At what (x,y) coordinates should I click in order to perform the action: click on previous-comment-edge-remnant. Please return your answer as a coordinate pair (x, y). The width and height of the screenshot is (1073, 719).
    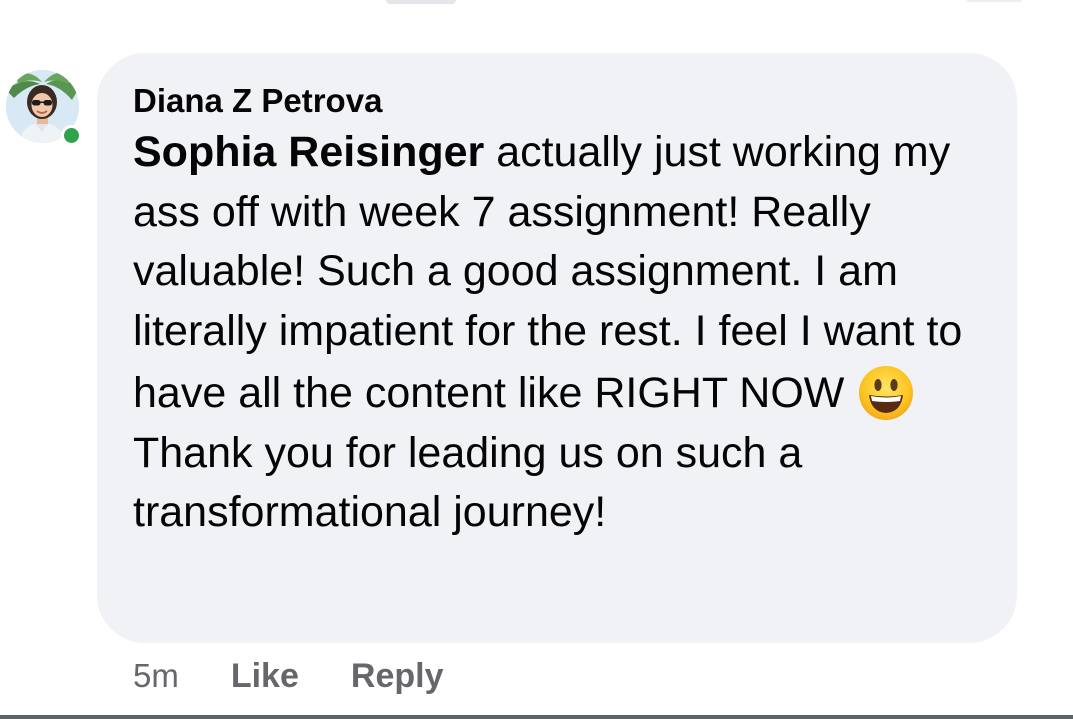
    Looking at the image, I should click on (994, 1).